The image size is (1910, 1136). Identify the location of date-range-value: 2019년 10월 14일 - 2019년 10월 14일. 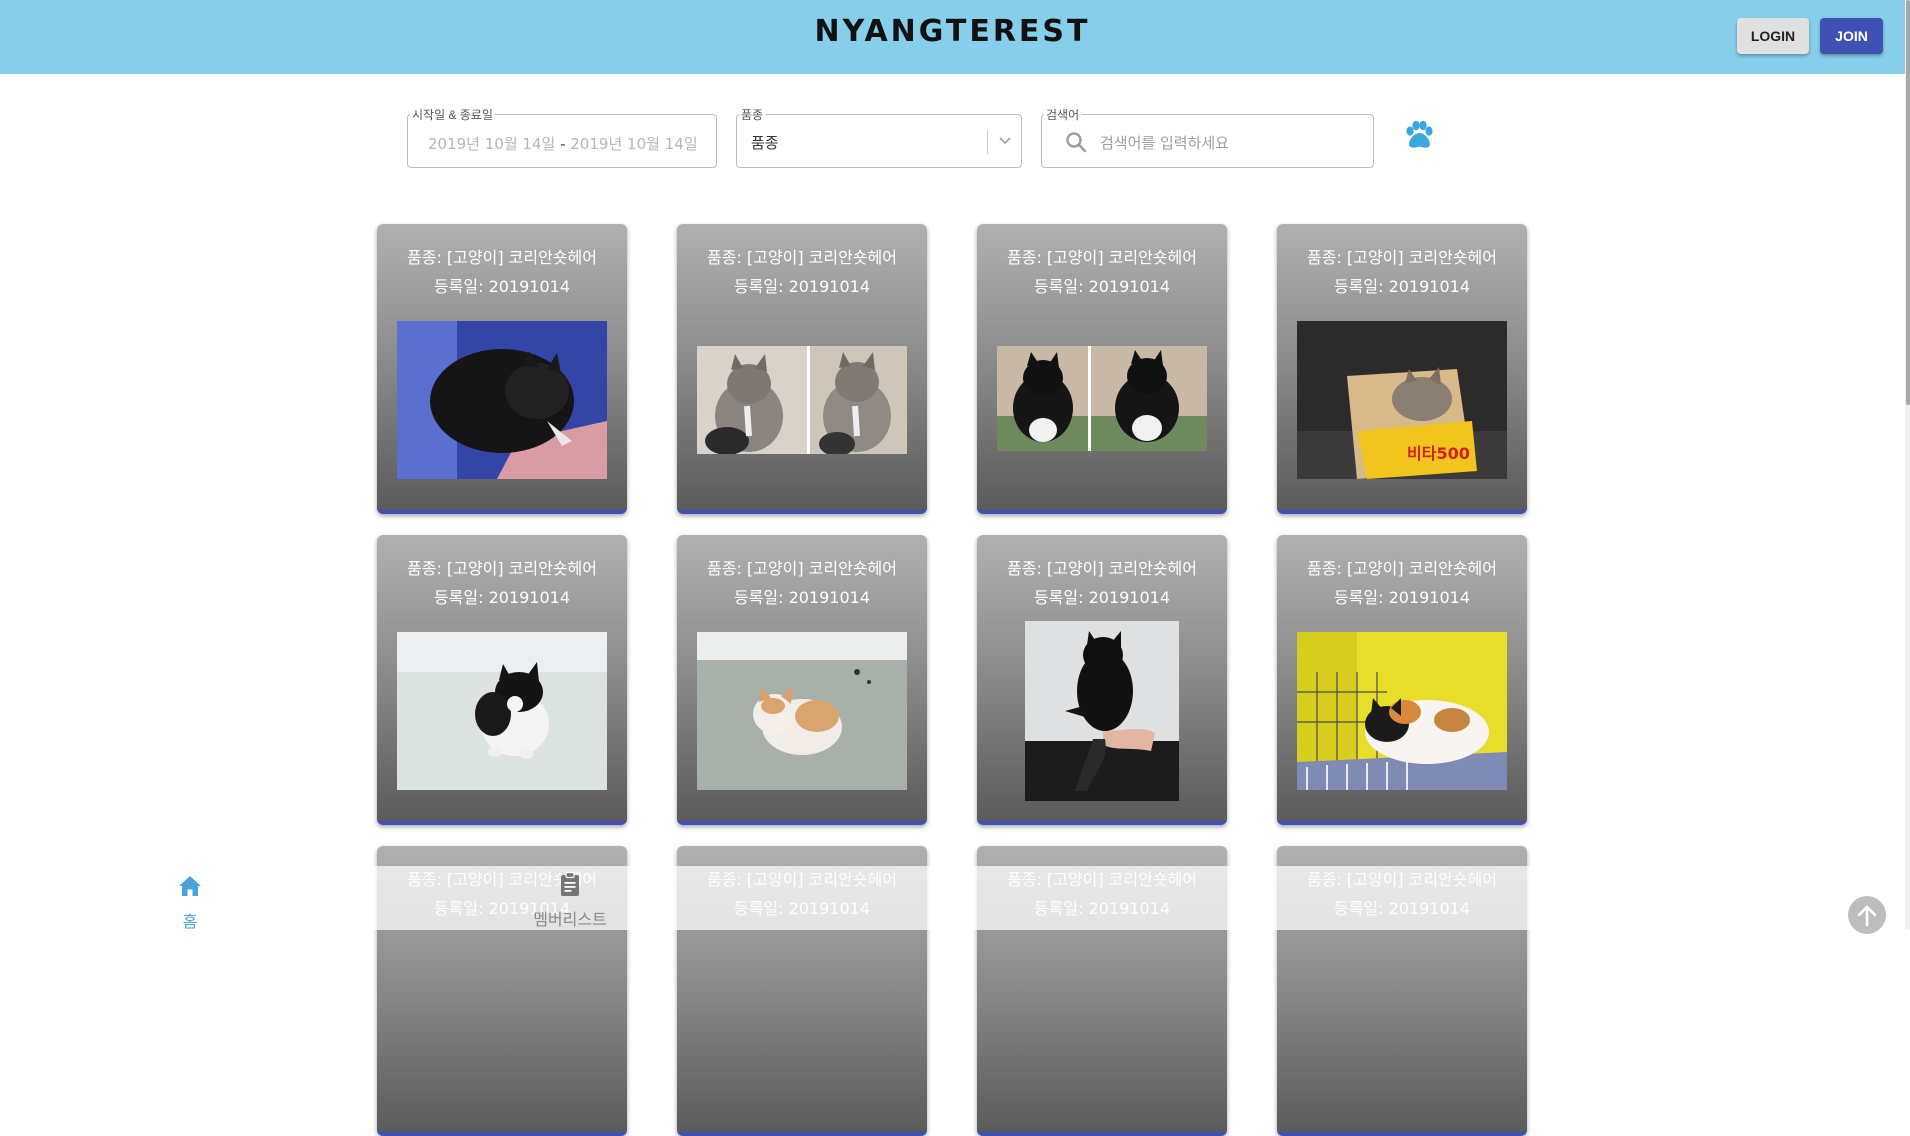
(563, 143).